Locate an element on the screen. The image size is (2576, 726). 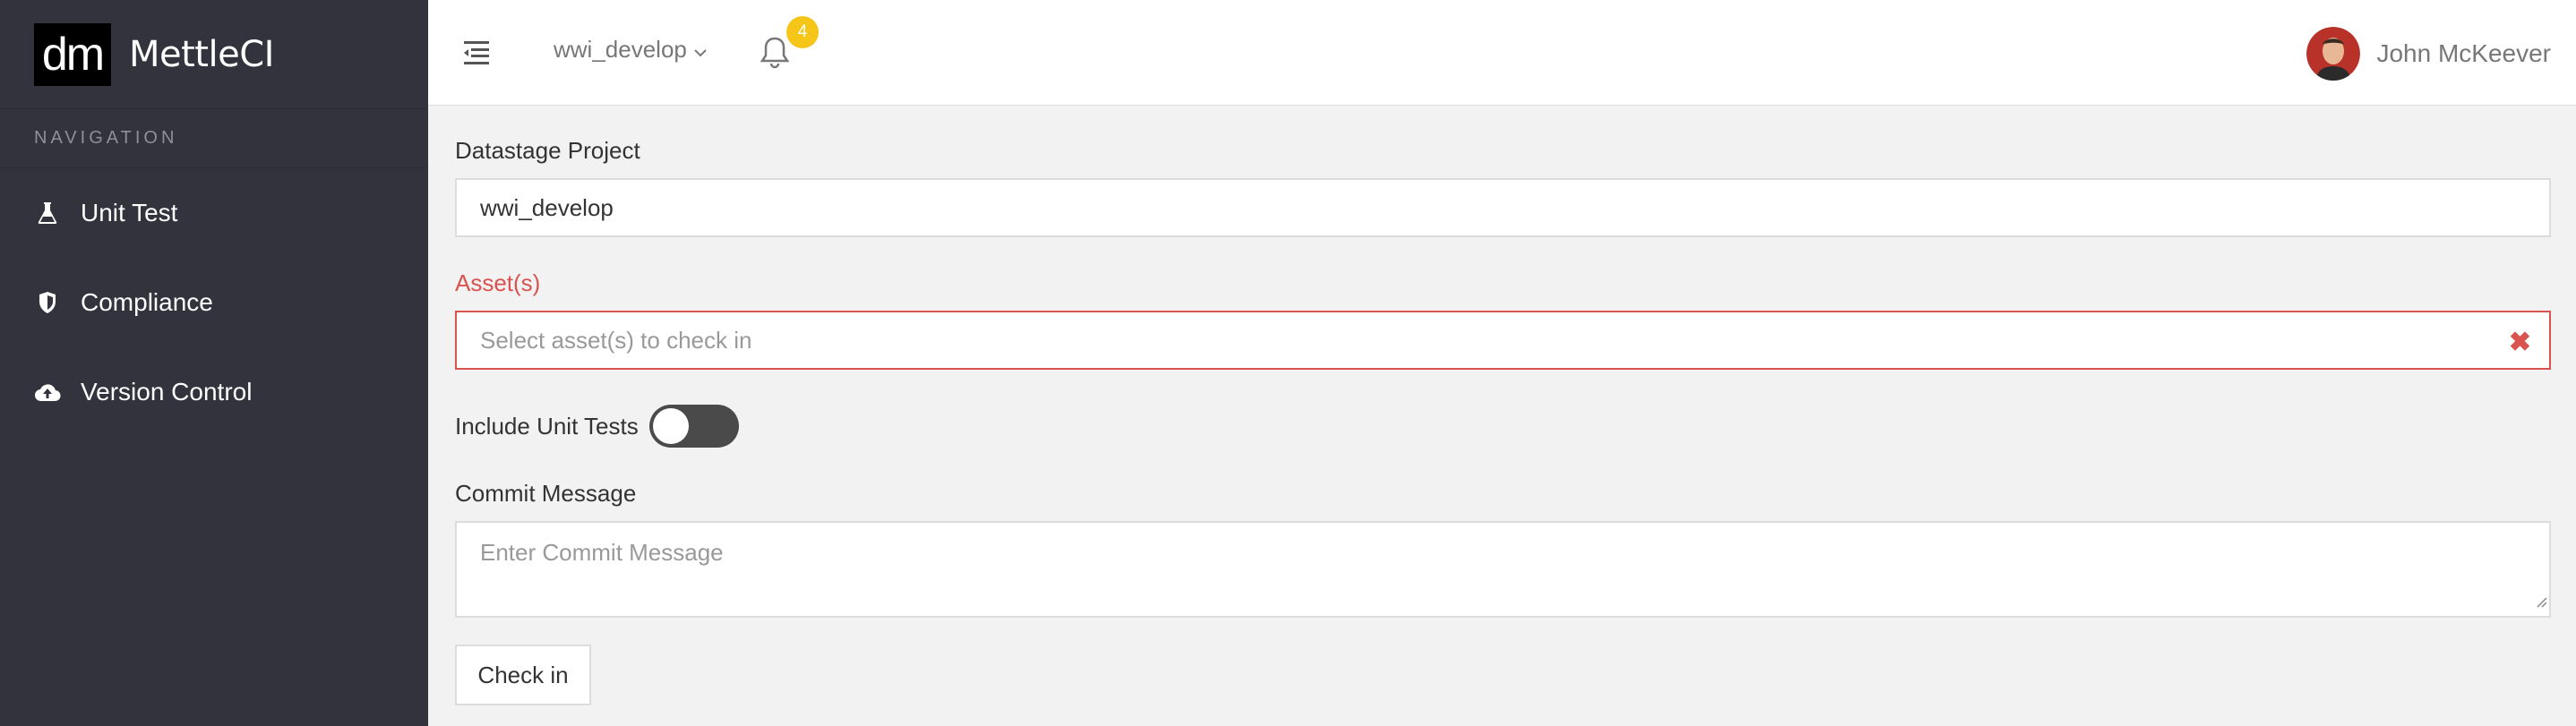
sidebar-item-compliance: Compliance is located at coordinates (214, 302).